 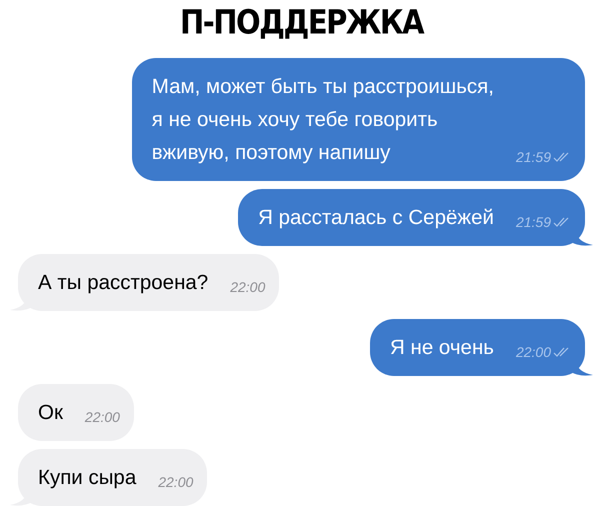 What do you see at coordinates (376, 218) in the screenshot?
I see `message-text: Я рассталась с Серёжей` at bounding box center [376, 218].